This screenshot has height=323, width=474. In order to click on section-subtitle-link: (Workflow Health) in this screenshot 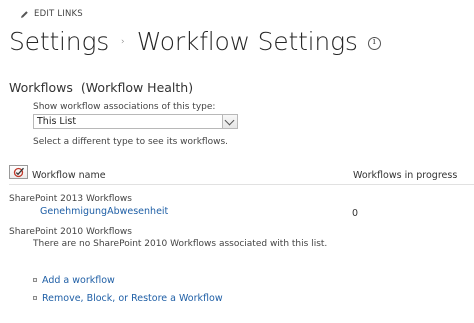, I will do `click(137, 87)`.